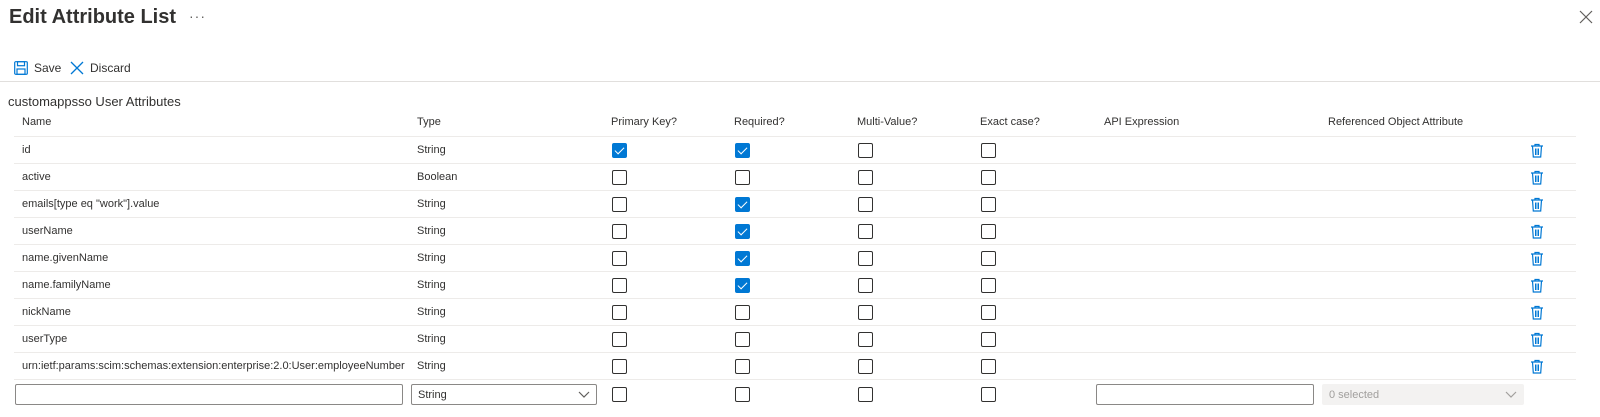 The height and width of the screenshot is (417, 1600). Describe the element at coordinates (504, 394) in the screenshot. I see `new-attribute-type-select: String` at that location.